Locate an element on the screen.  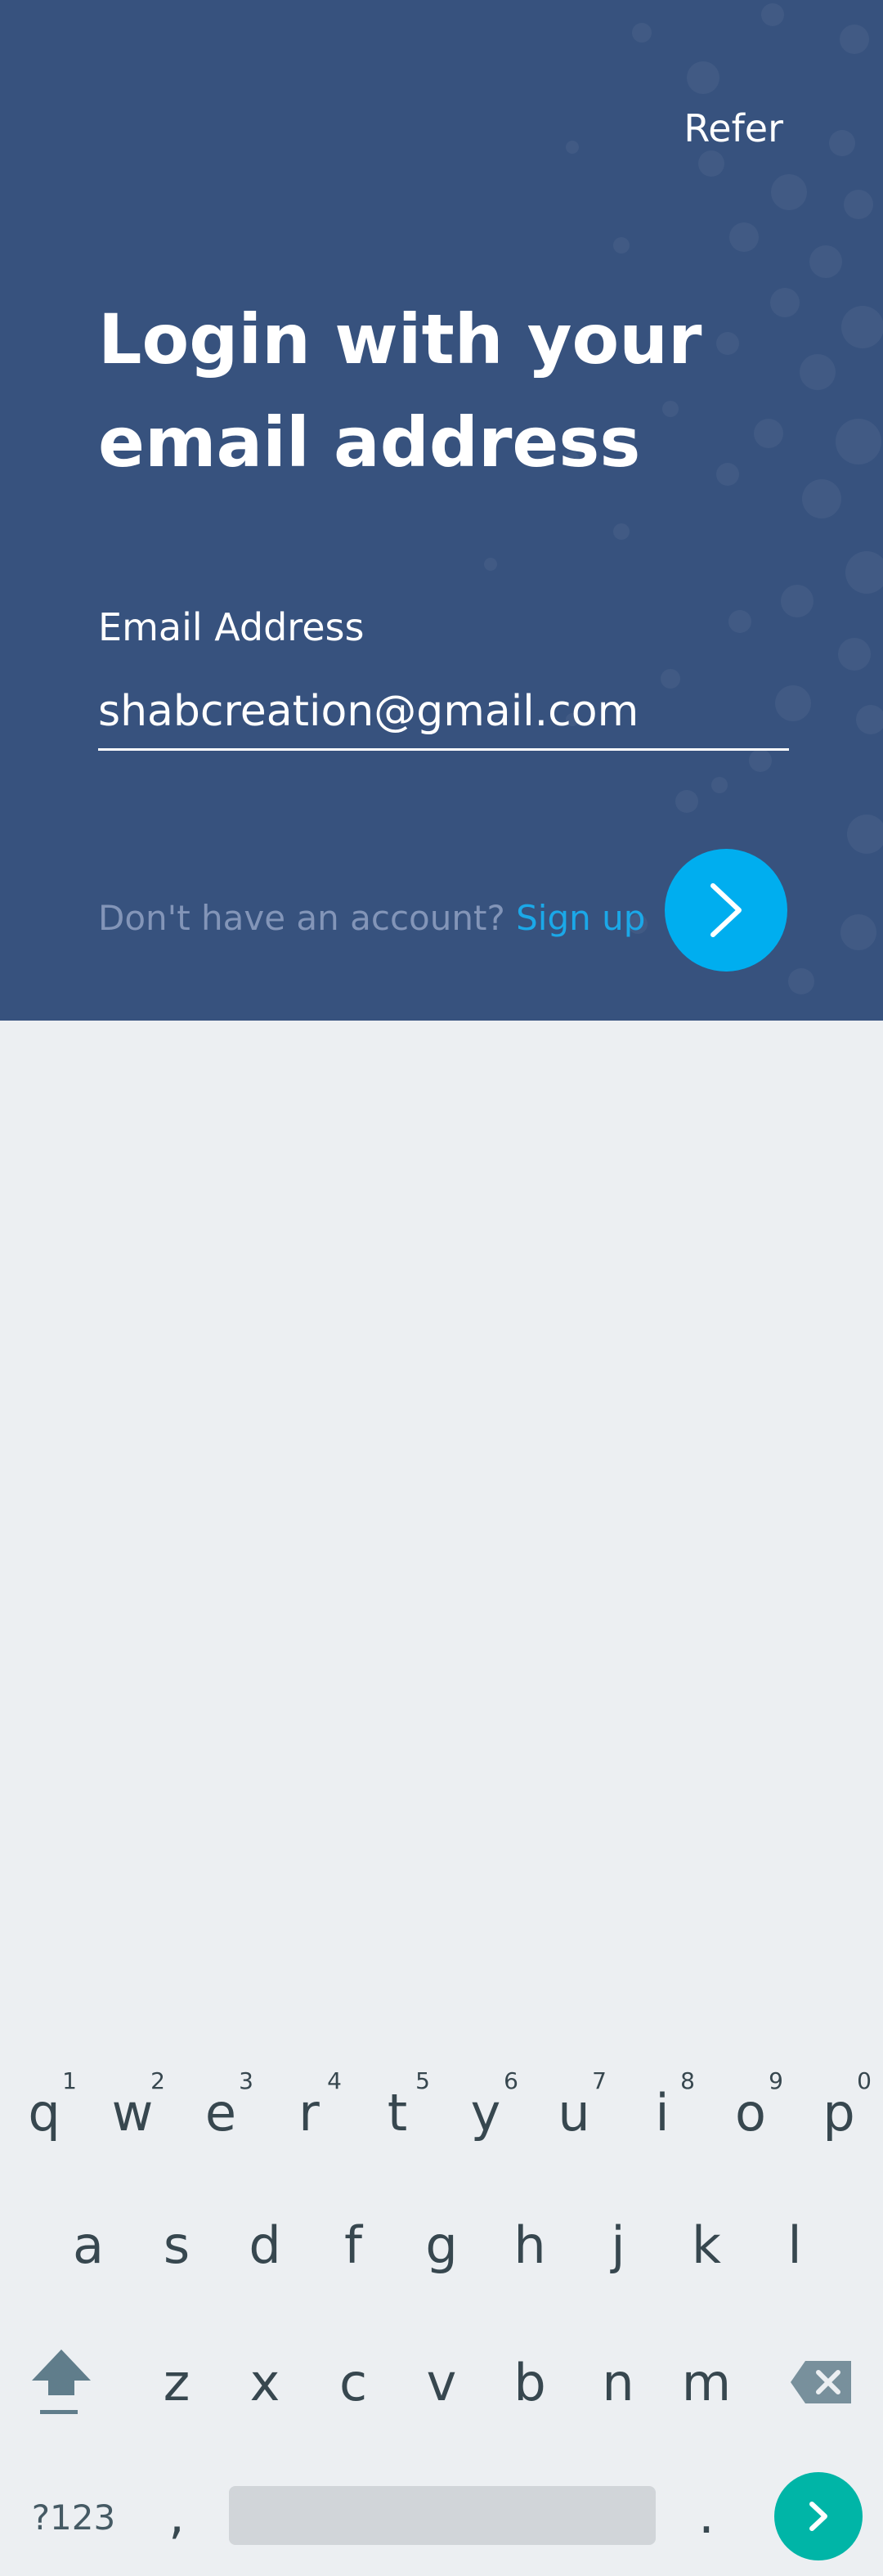
key-l: l is located at coordinates (795, 2244).